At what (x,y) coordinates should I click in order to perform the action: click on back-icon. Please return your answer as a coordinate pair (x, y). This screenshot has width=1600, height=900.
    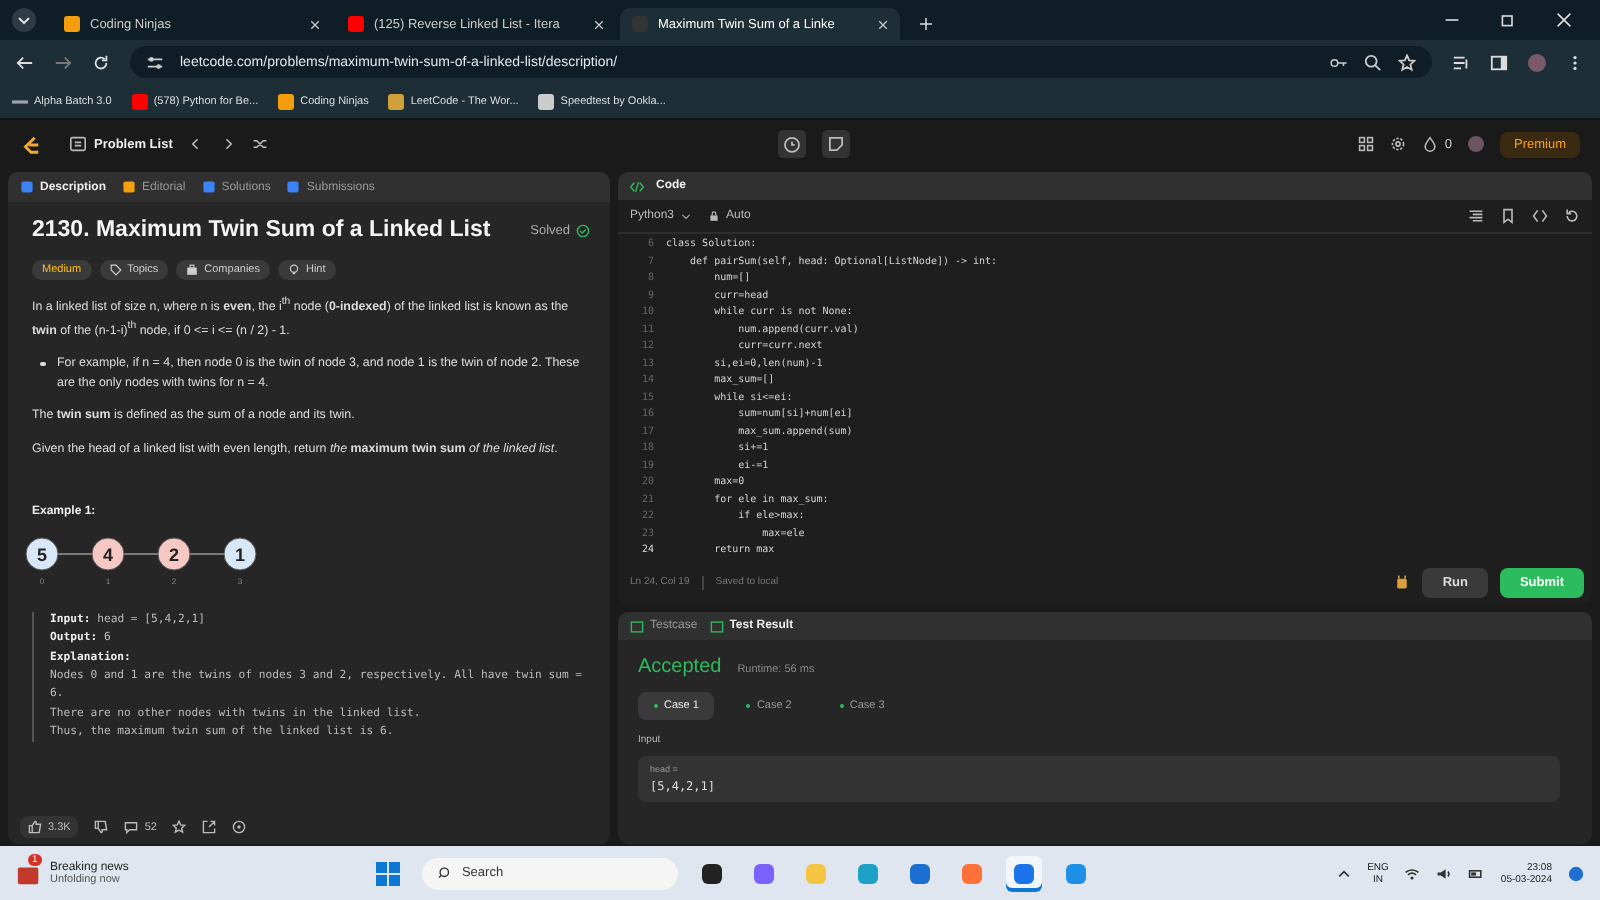
    Looking at the image, I should click on (25, 62).